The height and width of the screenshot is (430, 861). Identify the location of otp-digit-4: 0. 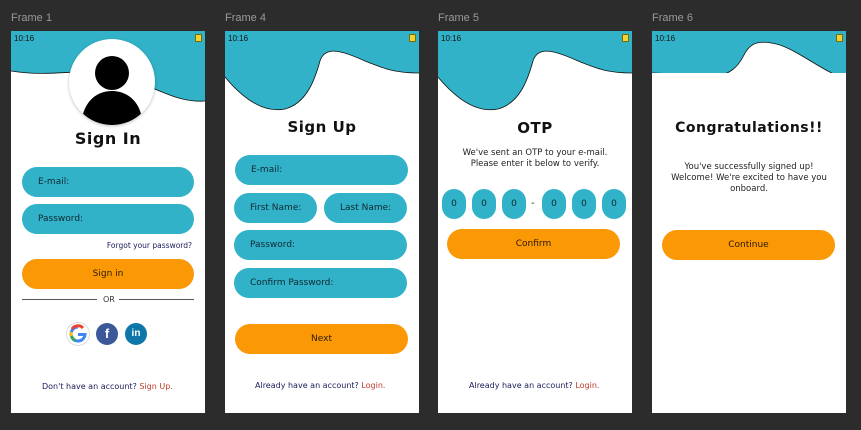
(554, 204).